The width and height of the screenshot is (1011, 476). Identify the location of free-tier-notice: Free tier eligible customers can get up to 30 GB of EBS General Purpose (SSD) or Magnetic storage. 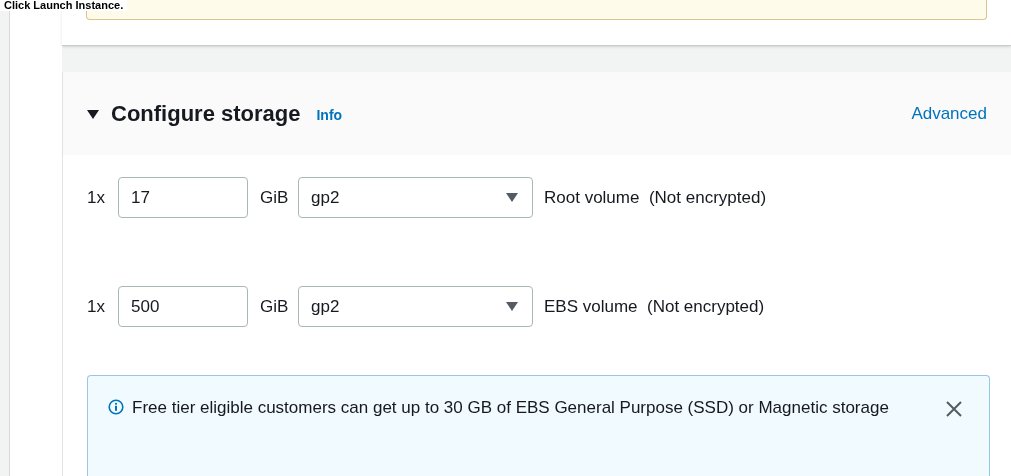
(511, 408).